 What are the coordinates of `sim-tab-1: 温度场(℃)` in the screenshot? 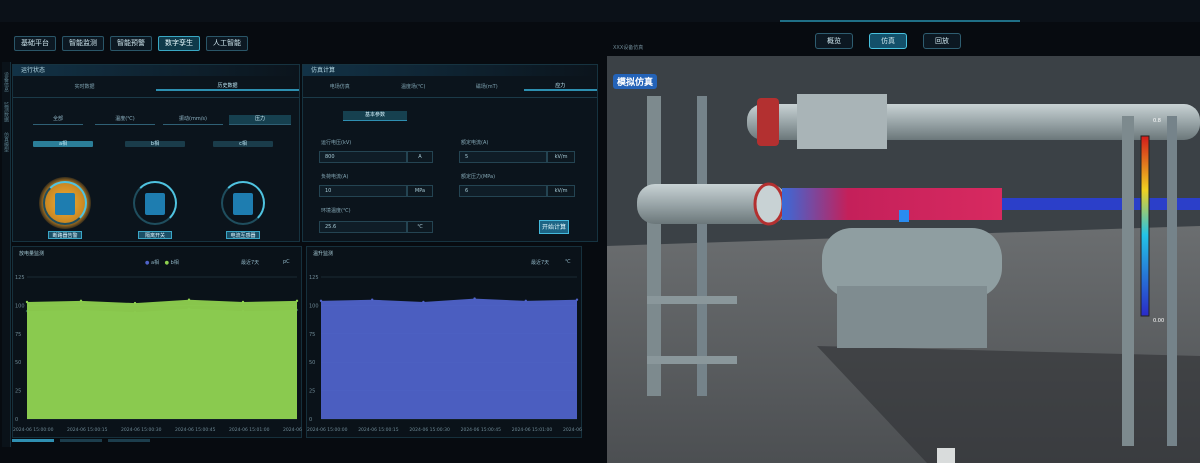 It's located at (414, 86).